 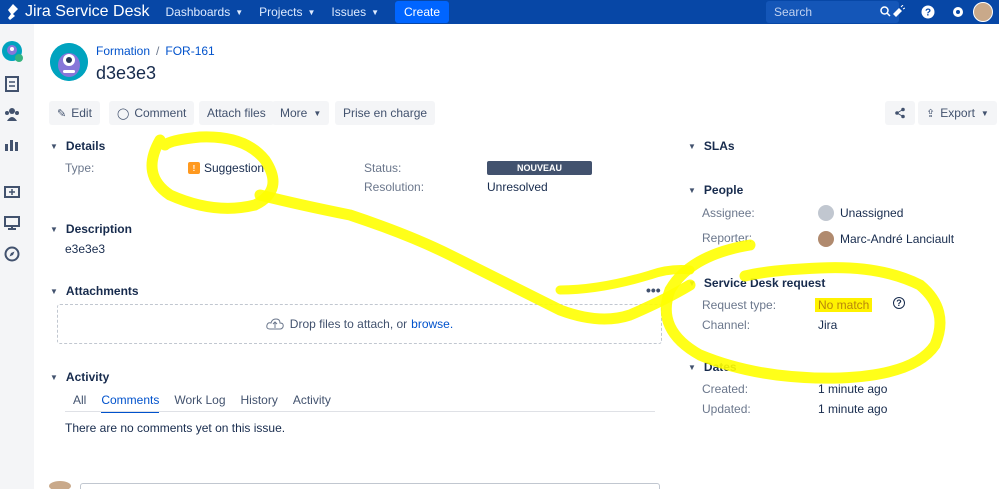 I want to click on status-badge: NOUVEAU, so click(x=539, y=168).